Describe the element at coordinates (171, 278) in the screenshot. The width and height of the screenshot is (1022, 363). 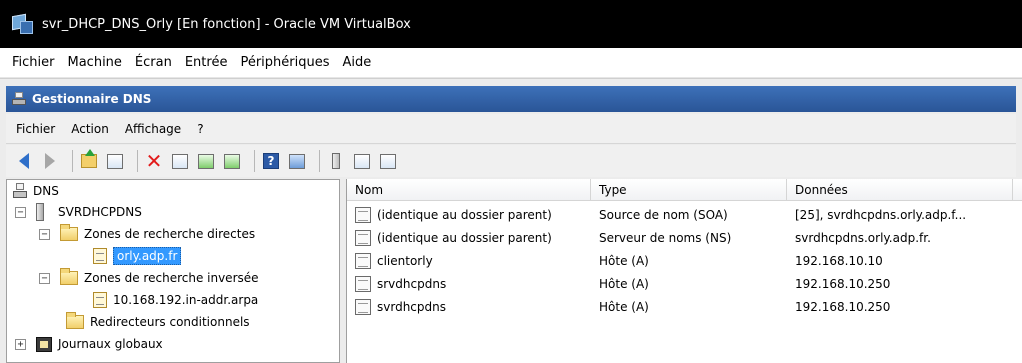
I see `tree-node-label: Zones de recherche inversée` at that location.